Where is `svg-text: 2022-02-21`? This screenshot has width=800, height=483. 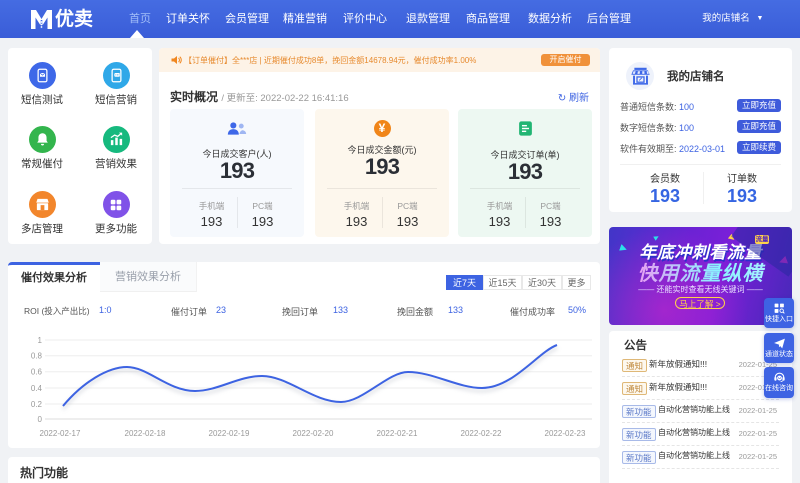
svg-text: 2022-02-21 is located at coordinates (397, 433).